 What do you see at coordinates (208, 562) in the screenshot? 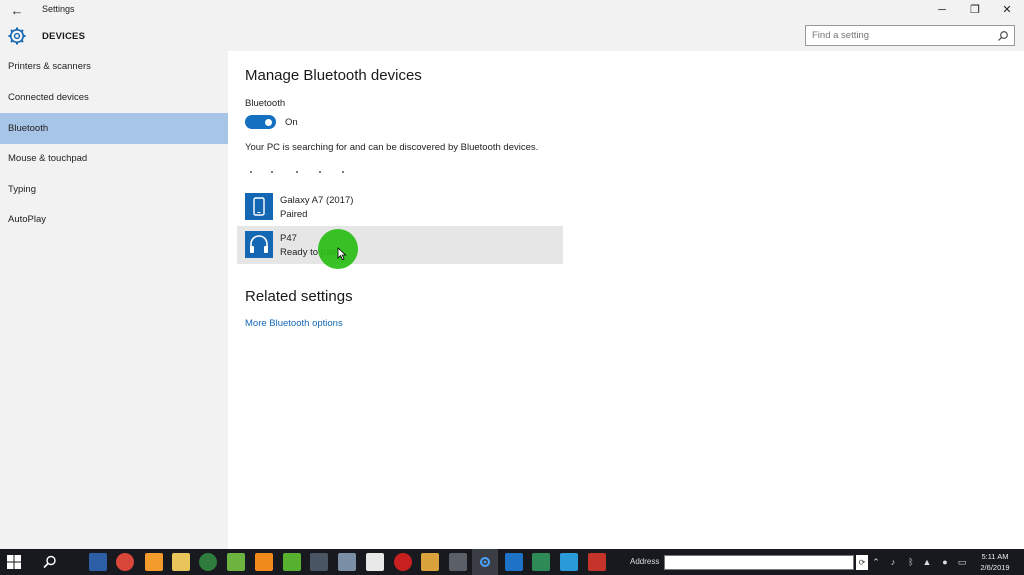
I see `app-green-u-icon` at bounding box center [208, 562].